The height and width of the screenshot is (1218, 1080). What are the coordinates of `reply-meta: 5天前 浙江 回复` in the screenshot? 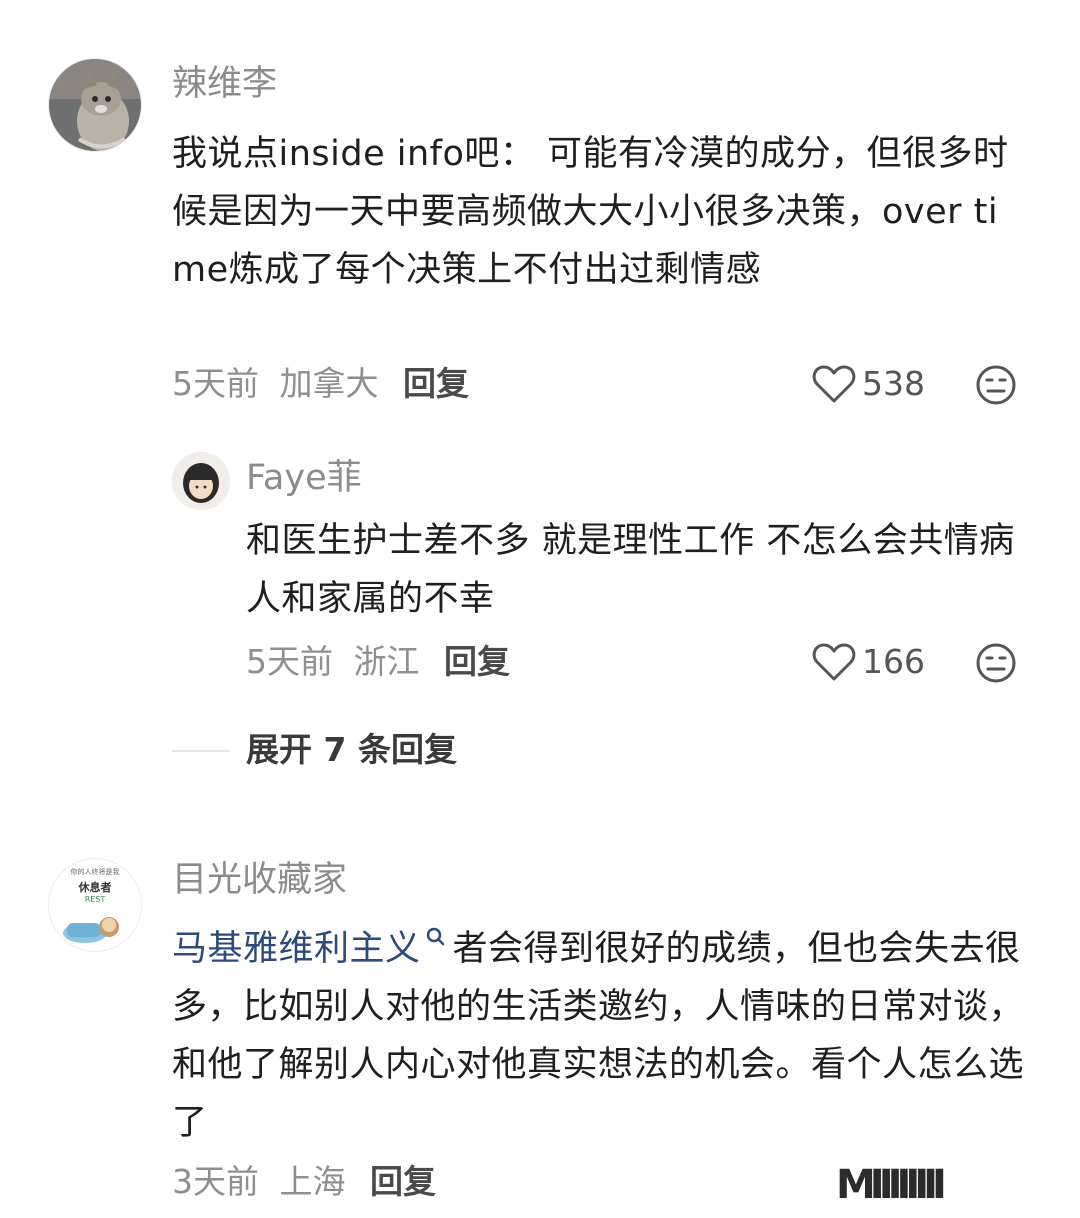 It's located at (378, 662).